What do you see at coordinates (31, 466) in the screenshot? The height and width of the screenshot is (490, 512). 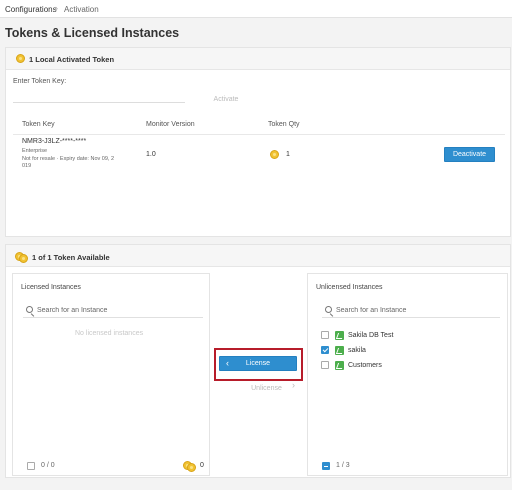 I see `licensed-select-all-checkbox` at bounding box center [31, 466].